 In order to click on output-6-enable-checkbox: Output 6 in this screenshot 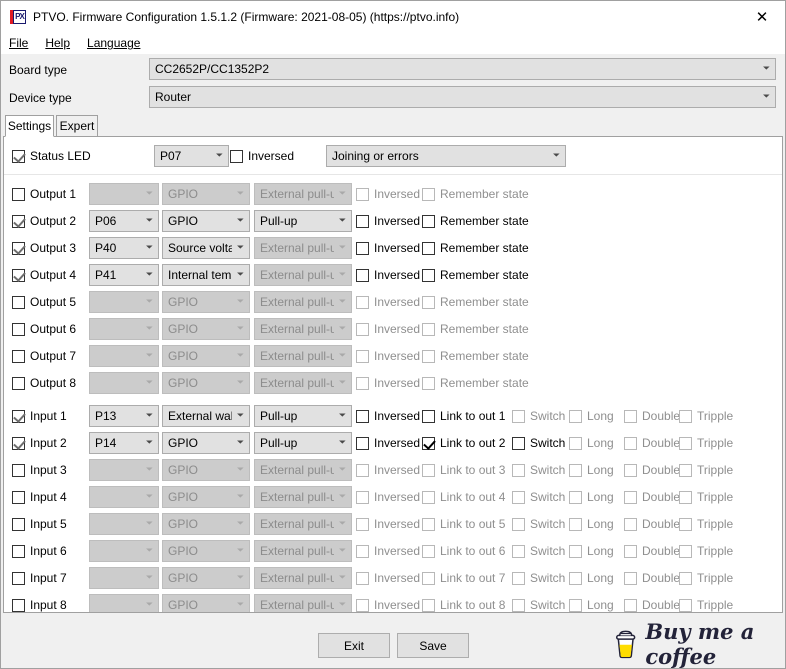, I will do `click(44, 329)`.